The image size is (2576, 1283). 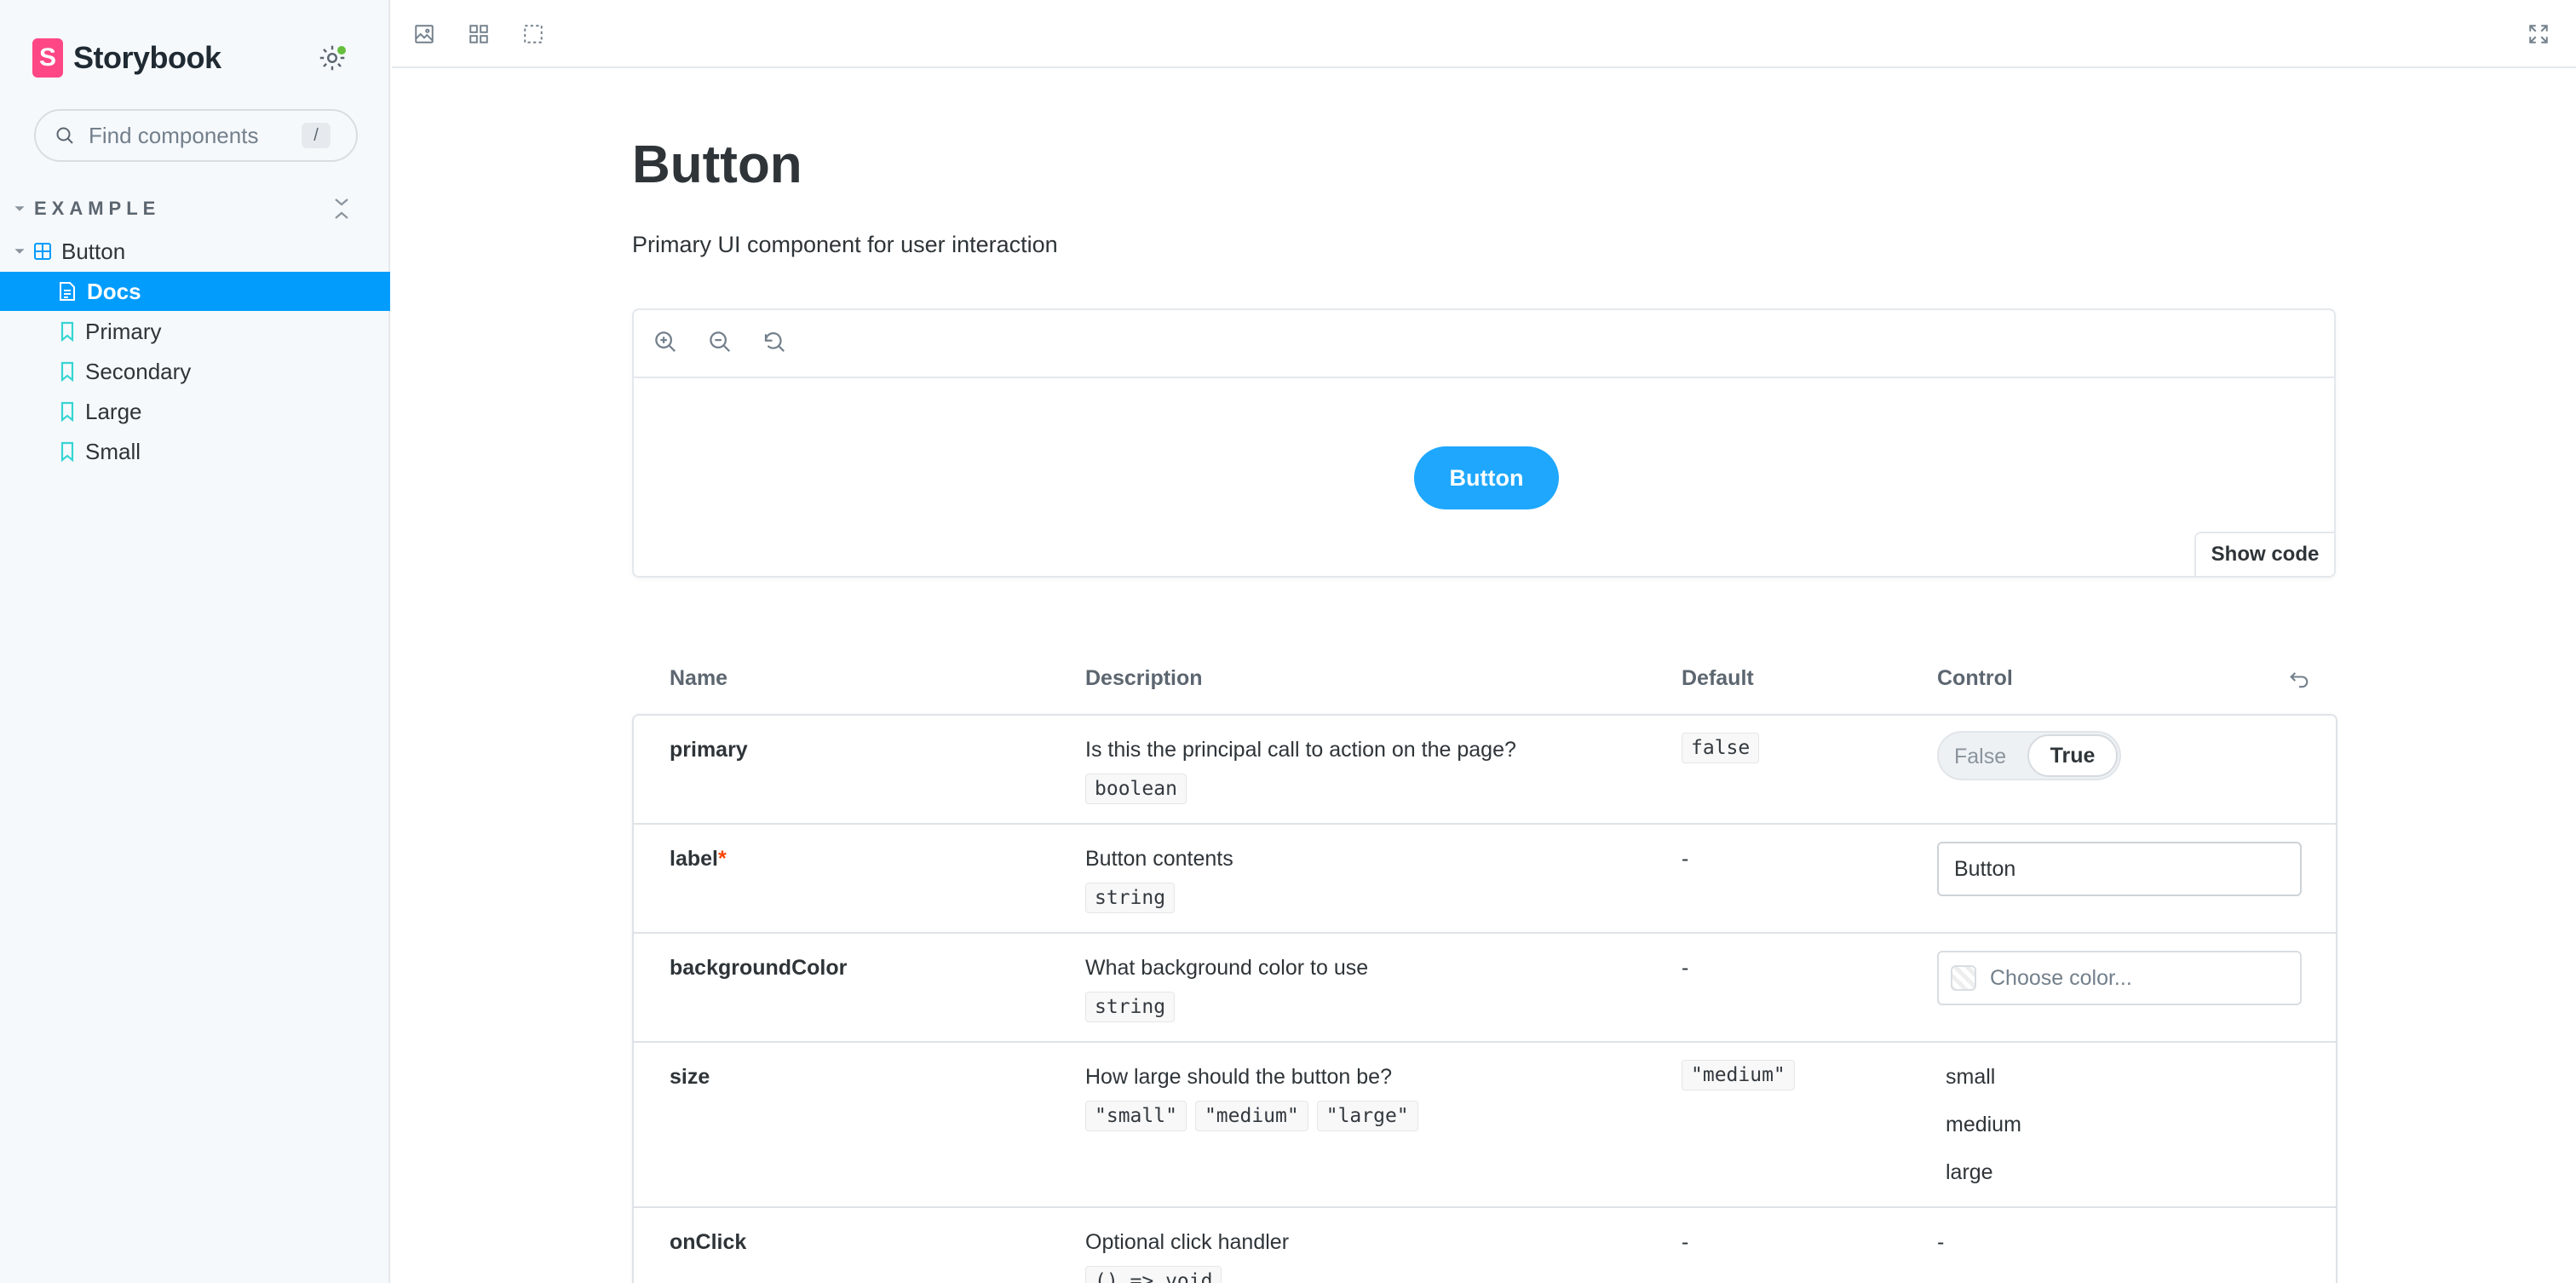 What do you see at coordinates (717, 164) in the screenshot?
I see `page-title: Button` at bounding box center [717, 164].